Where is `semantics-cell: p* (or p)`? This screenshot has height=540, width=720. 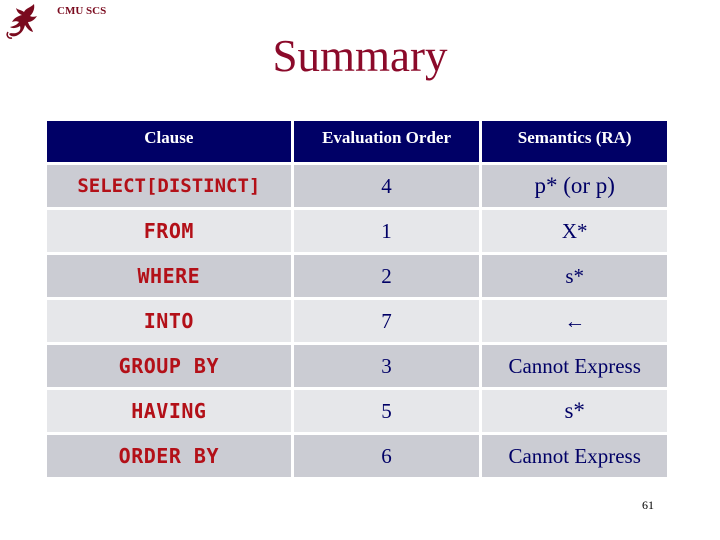
semantics-cell: p* (or p) is located at coordinates (574, 186).